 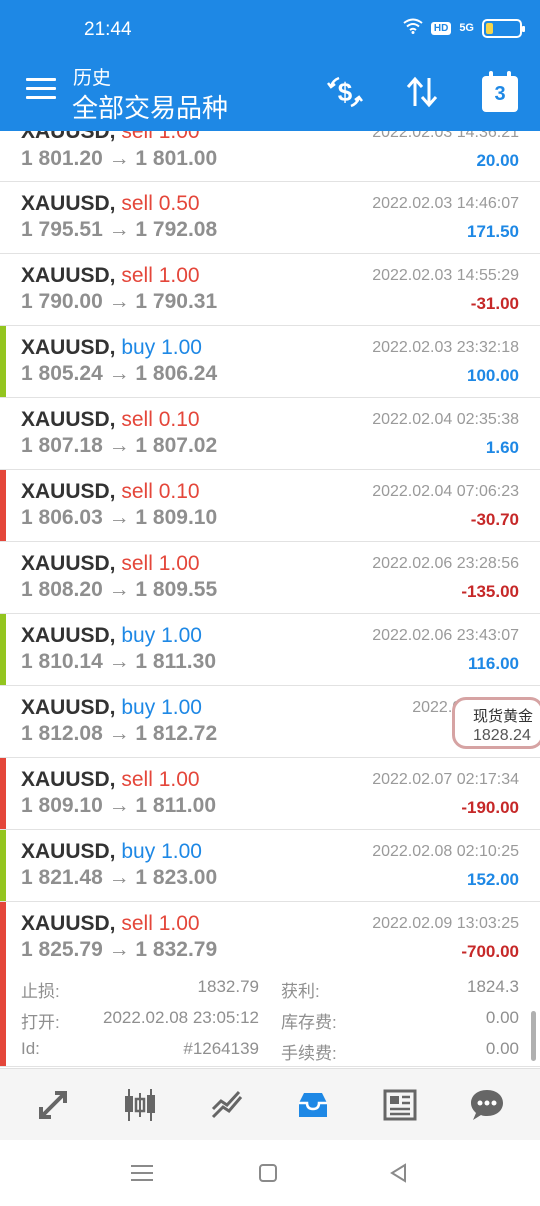 I want to click on quote-price: 1828.24, so click(x=502, y=735).